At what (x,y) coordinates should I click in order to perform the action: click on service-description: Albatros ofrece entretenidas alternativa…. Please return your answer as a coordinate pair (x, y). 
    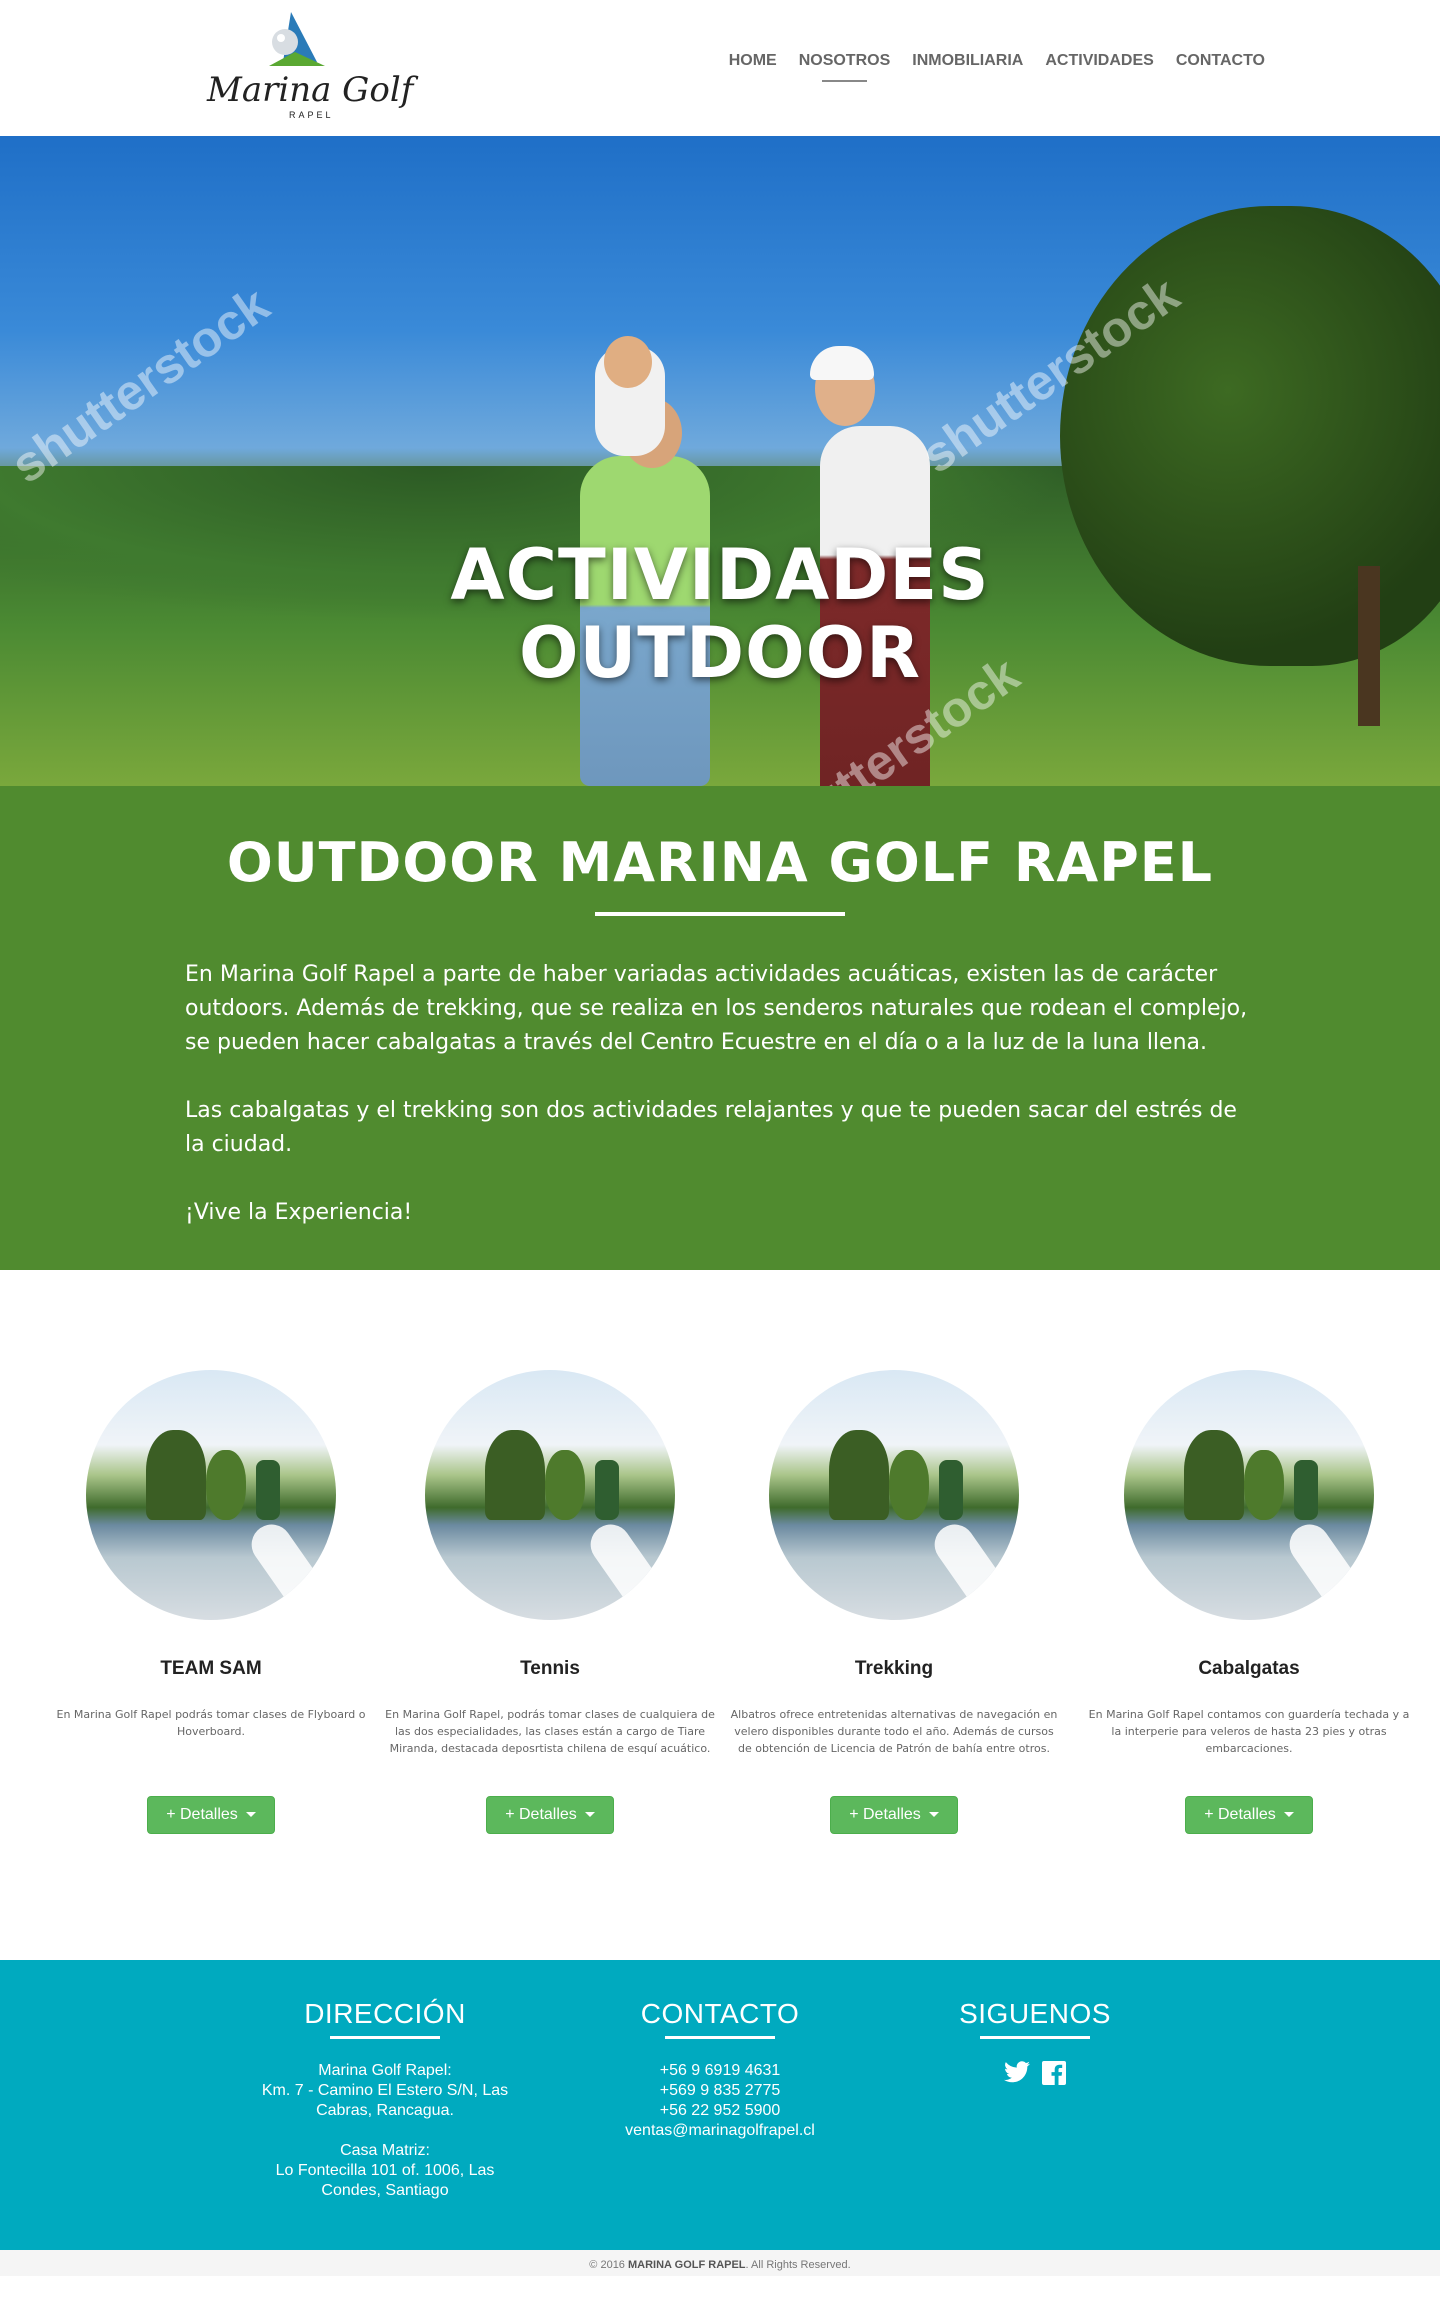
    Looking at the image, I should click on (894, 1731).